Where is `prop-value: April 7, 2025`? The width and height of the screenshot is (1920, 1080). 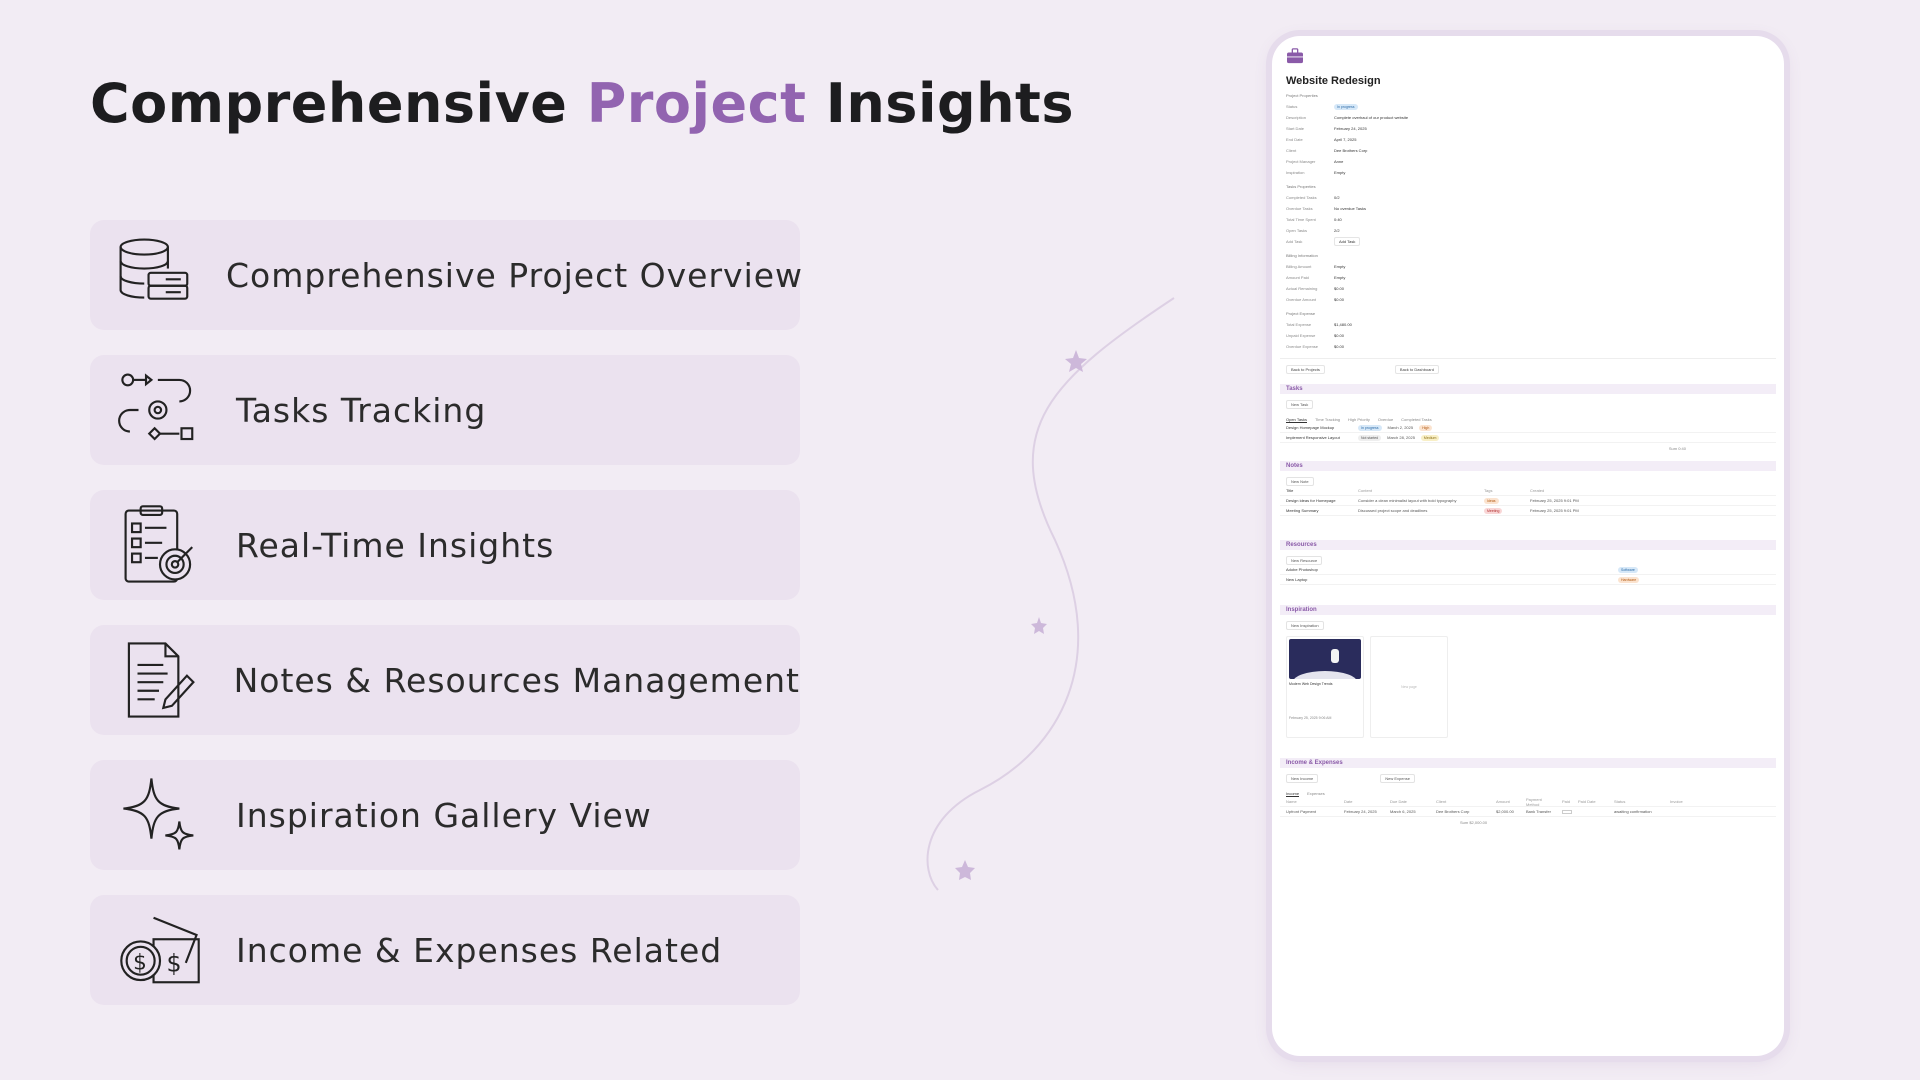 prop-value: April 7, 2025 is located at coordinates (1345, 139).